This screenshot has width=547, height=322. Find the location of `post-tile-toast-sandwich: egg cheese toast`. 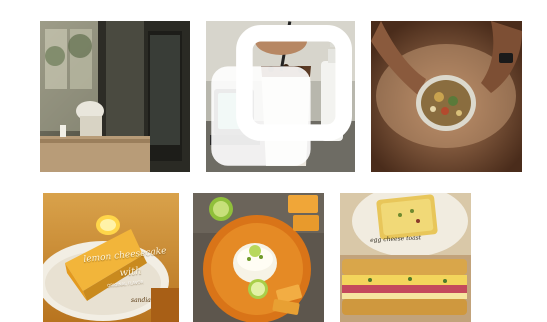

post-tile-toast-sandwich: egg cheese toast is located at coordinates (405, 257).